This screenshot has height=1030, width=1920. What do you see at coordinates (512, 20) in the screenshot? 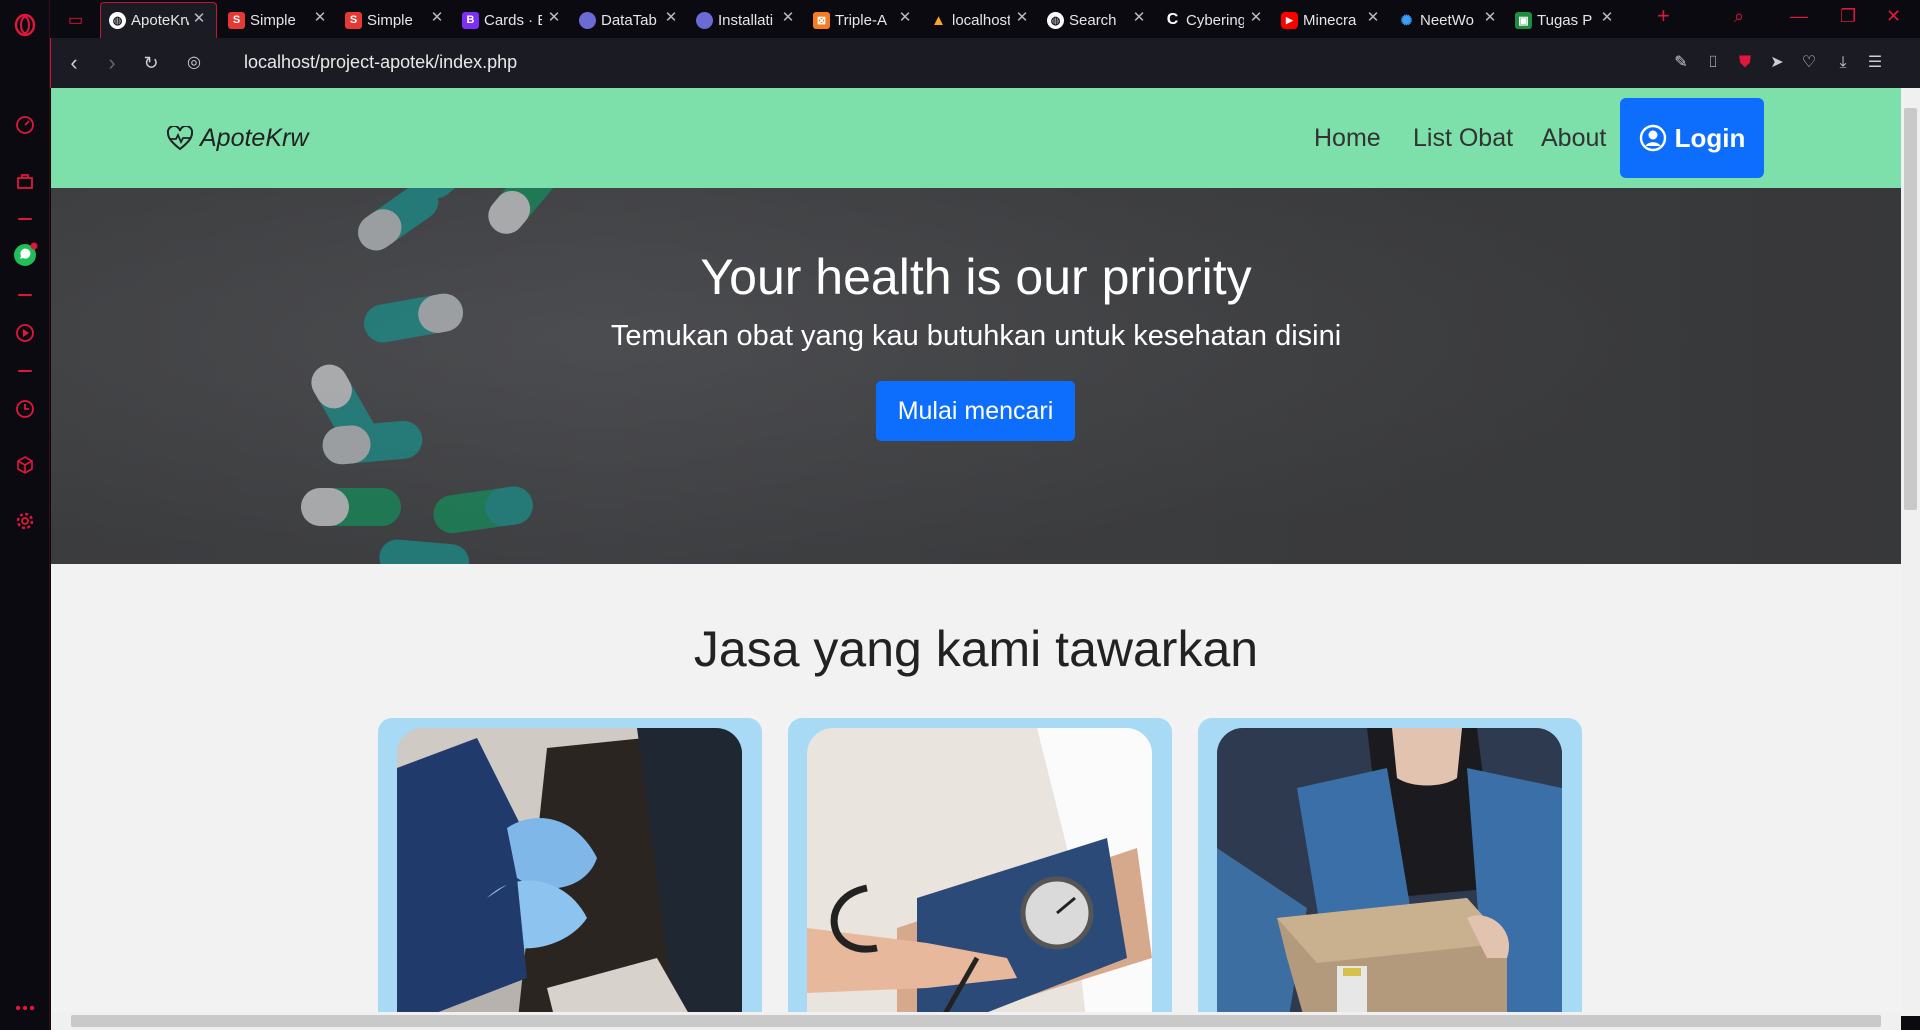
I see `tab-cards: B Cards · B ✕` at bounding box center [512, 20].